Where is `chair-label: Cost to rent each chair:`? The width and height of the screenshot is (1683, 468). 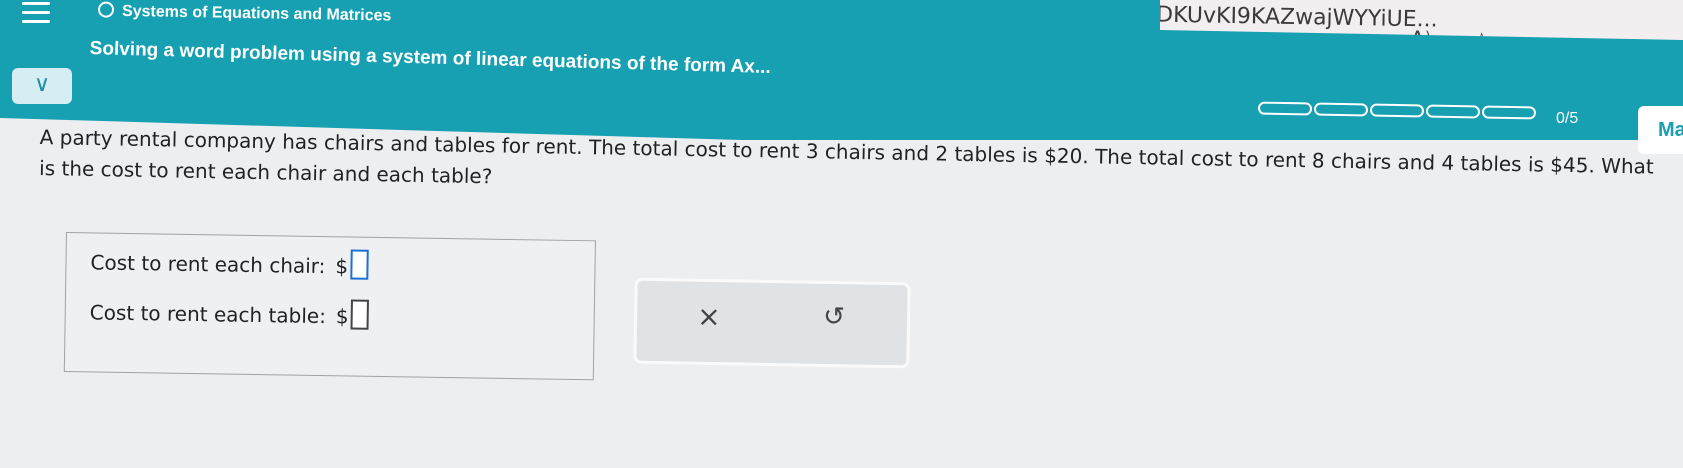 chair-label: Cost to rent each chair: is located at coordinates (208, 264).